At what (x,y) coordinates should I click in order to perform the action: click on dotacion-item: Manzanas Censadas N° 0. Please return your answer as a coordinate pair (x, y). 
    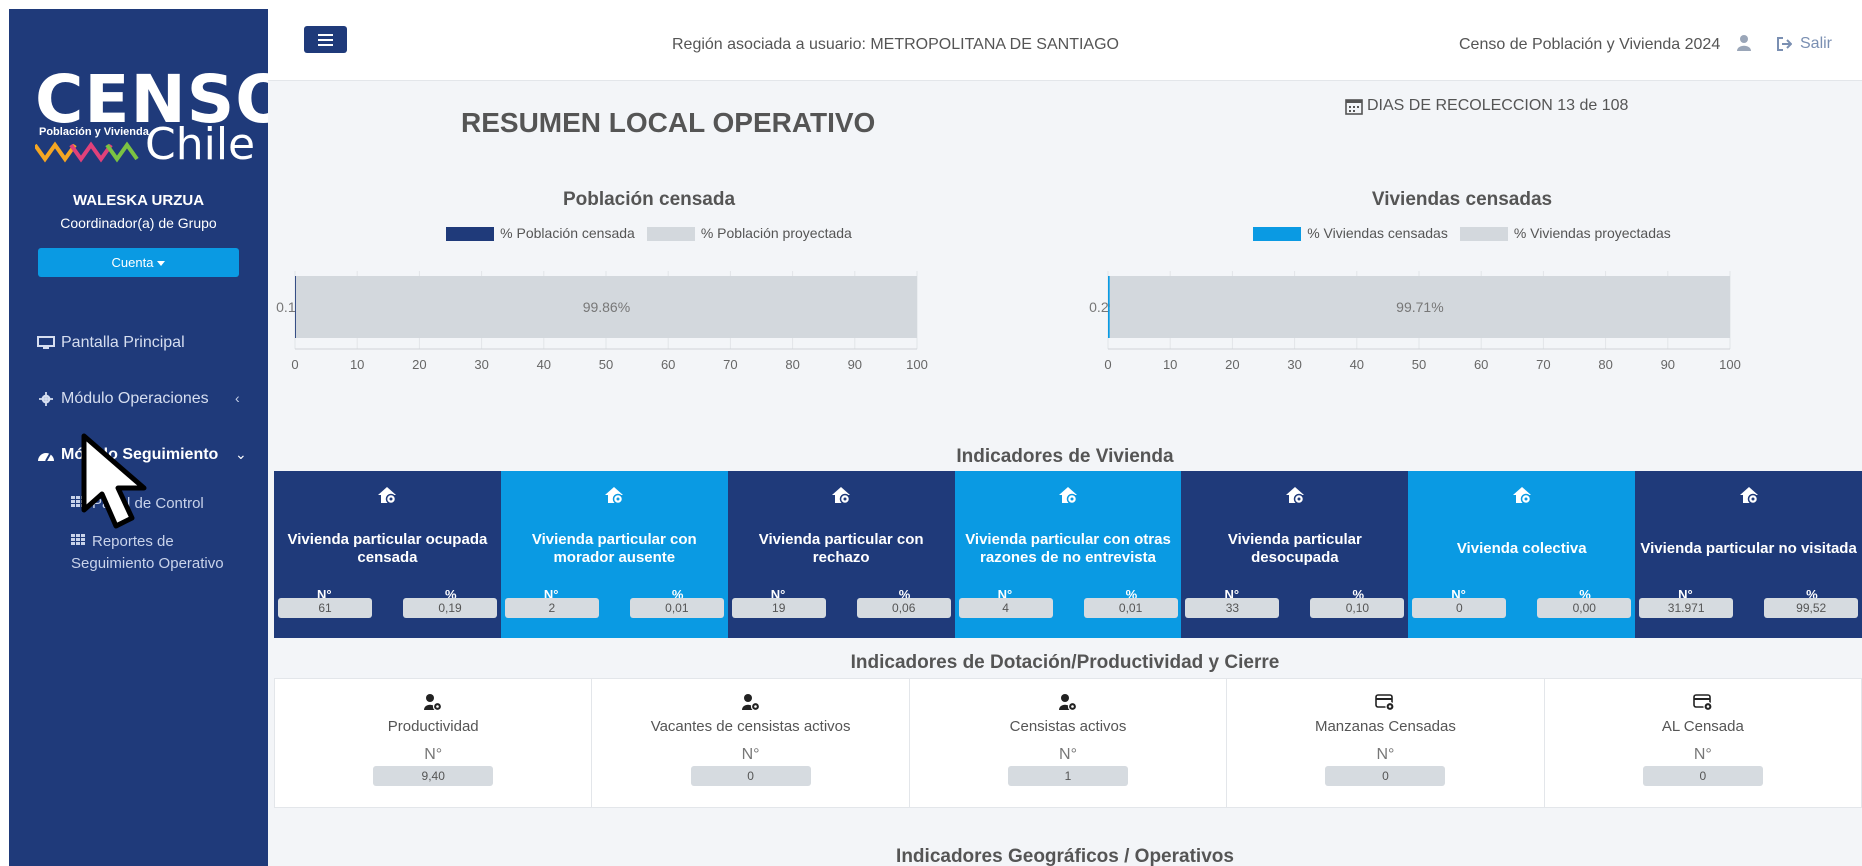
    Looking at the image, I should click on (1386, 743).